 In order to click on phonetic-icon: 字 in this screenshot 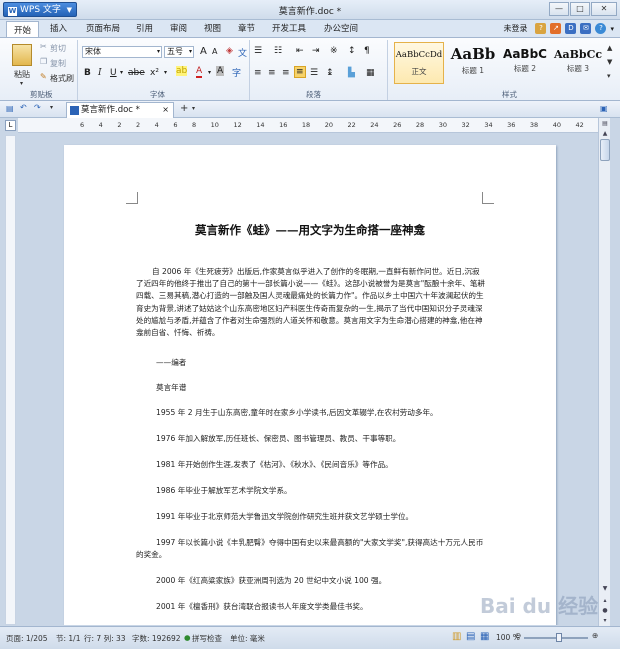, I will do `click(236, 72)`.